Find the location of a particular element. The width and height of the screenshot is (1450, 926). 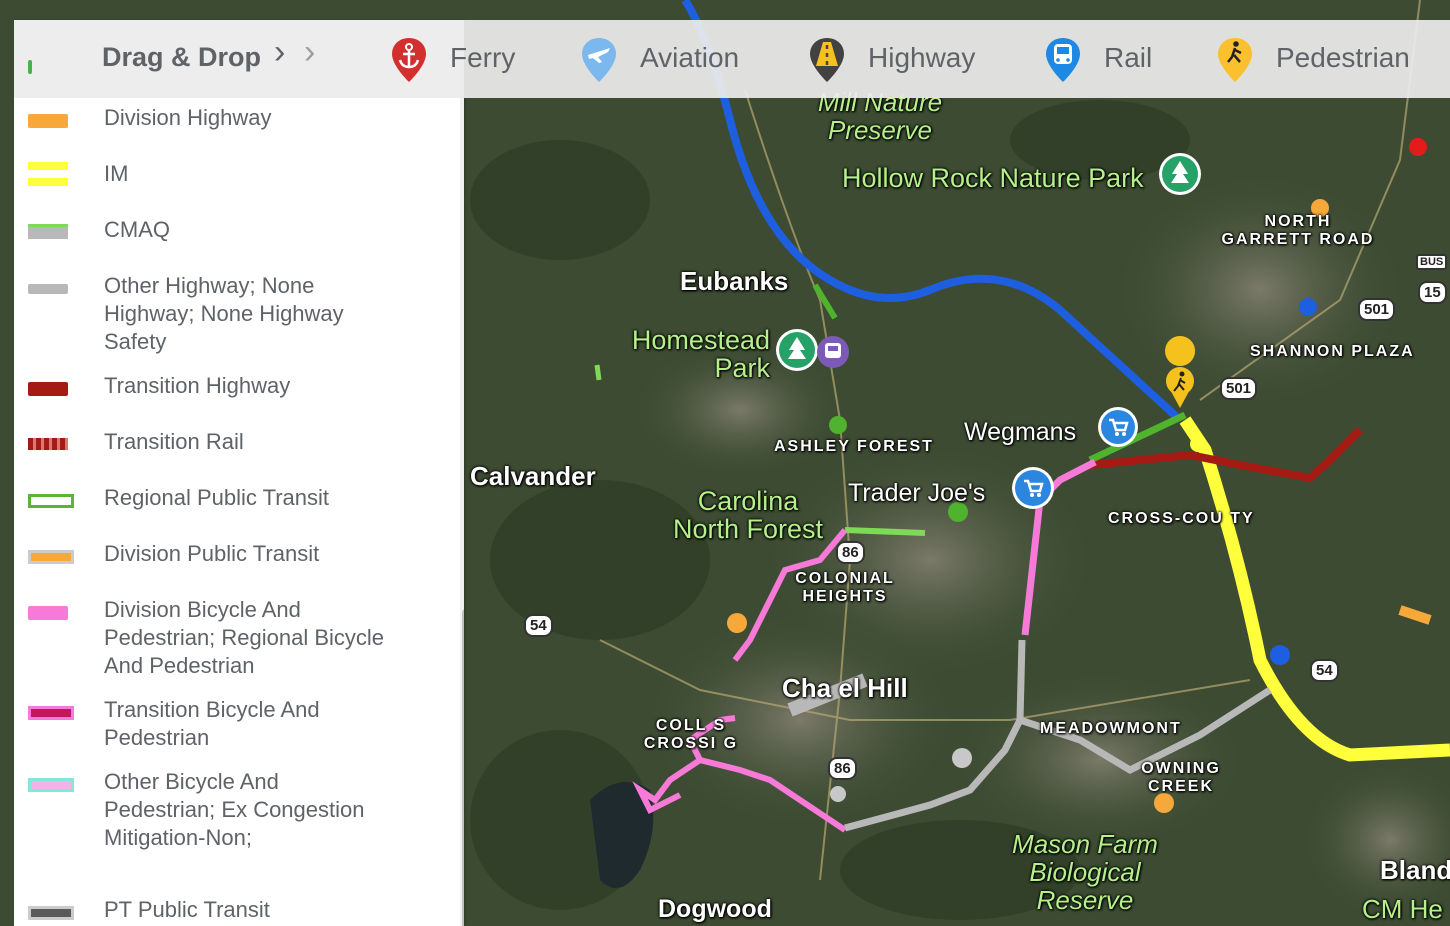

route-shield: BUS is located at coordinates (1432, 262).